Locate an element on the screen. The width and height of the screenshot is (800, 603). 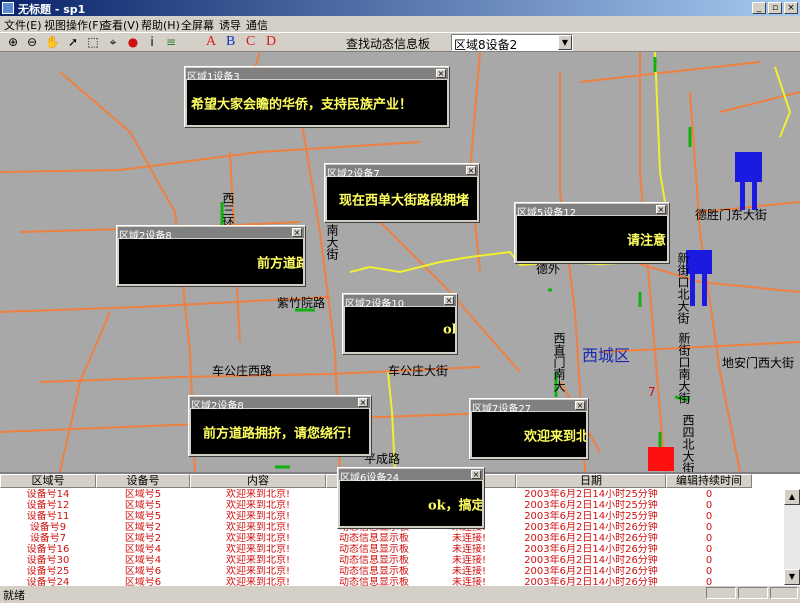
info-icon: i is located at coordinates (152, 42).